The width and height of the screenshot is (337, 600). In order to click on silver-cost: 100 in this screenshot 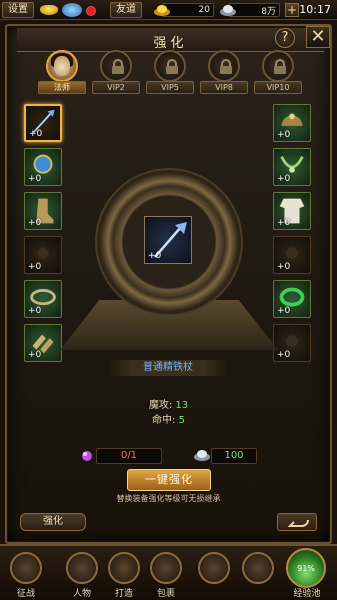, I will do `click(234, 456)`.